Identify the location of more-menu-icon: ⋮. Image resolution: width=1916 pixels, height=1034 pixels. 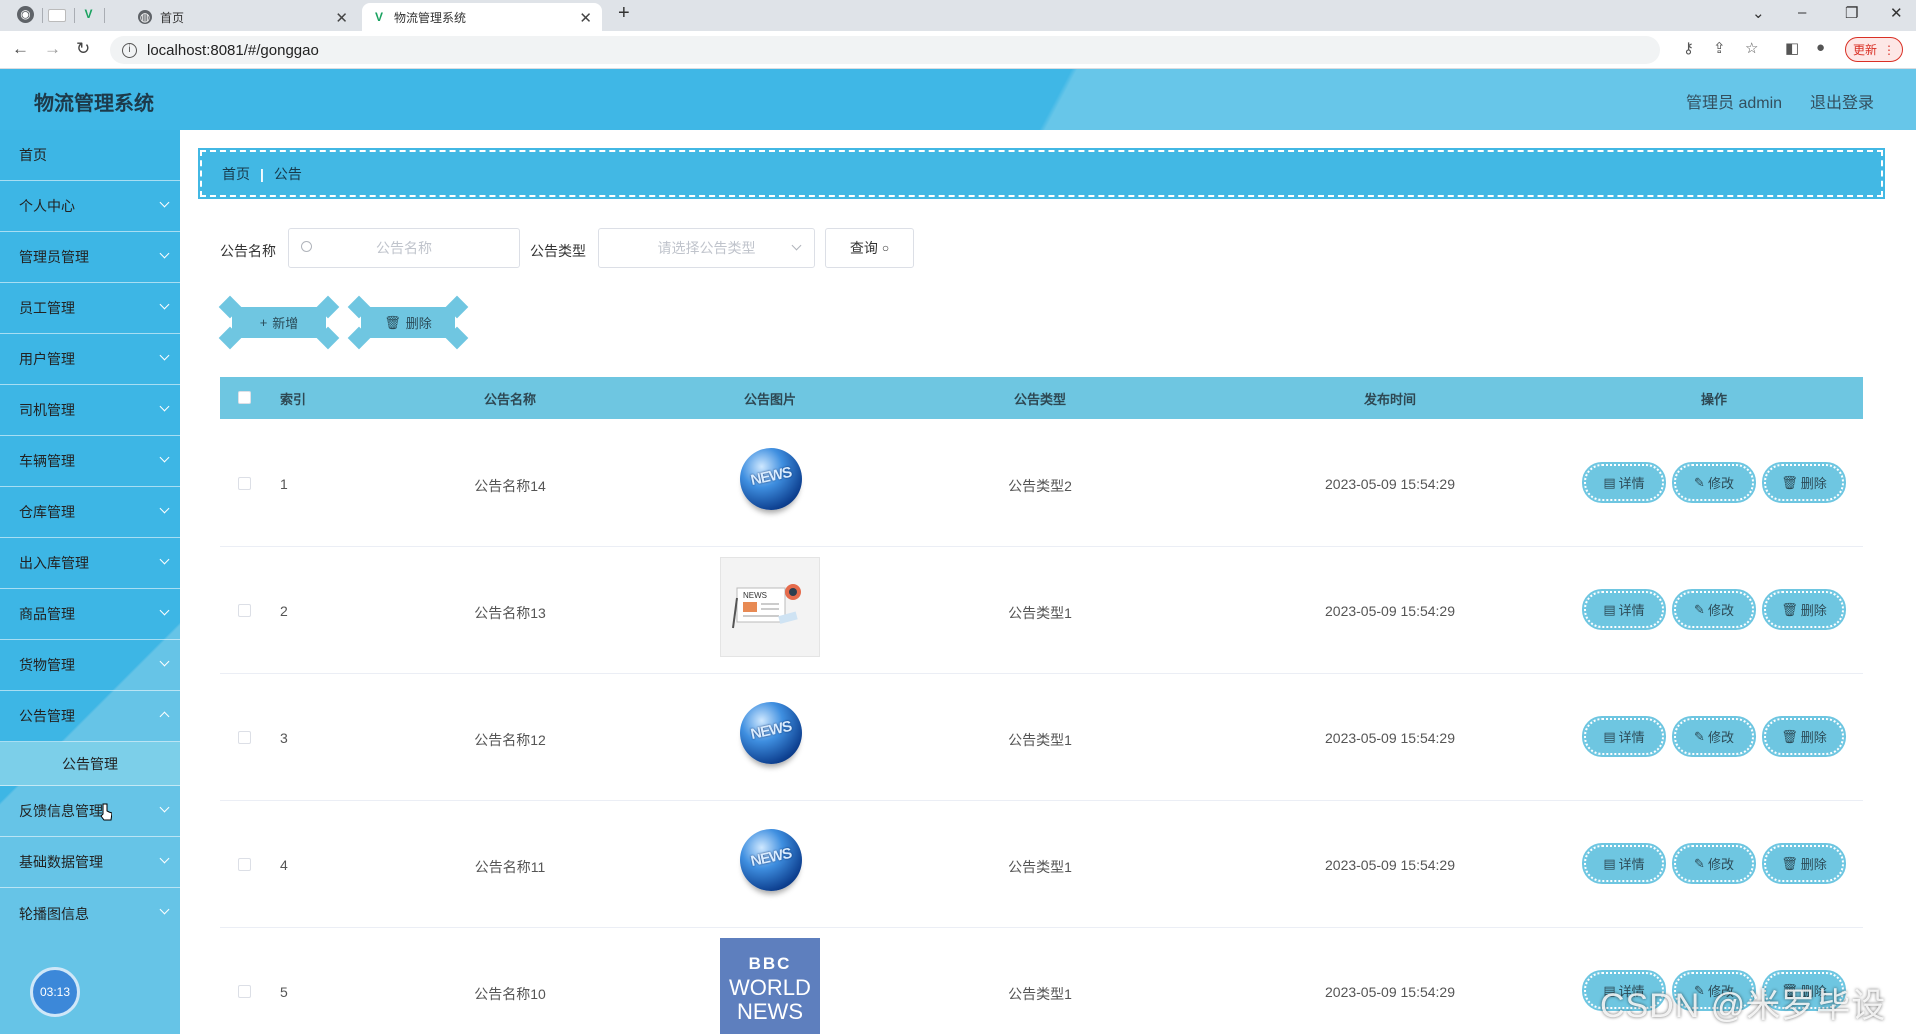
(1889, 49).